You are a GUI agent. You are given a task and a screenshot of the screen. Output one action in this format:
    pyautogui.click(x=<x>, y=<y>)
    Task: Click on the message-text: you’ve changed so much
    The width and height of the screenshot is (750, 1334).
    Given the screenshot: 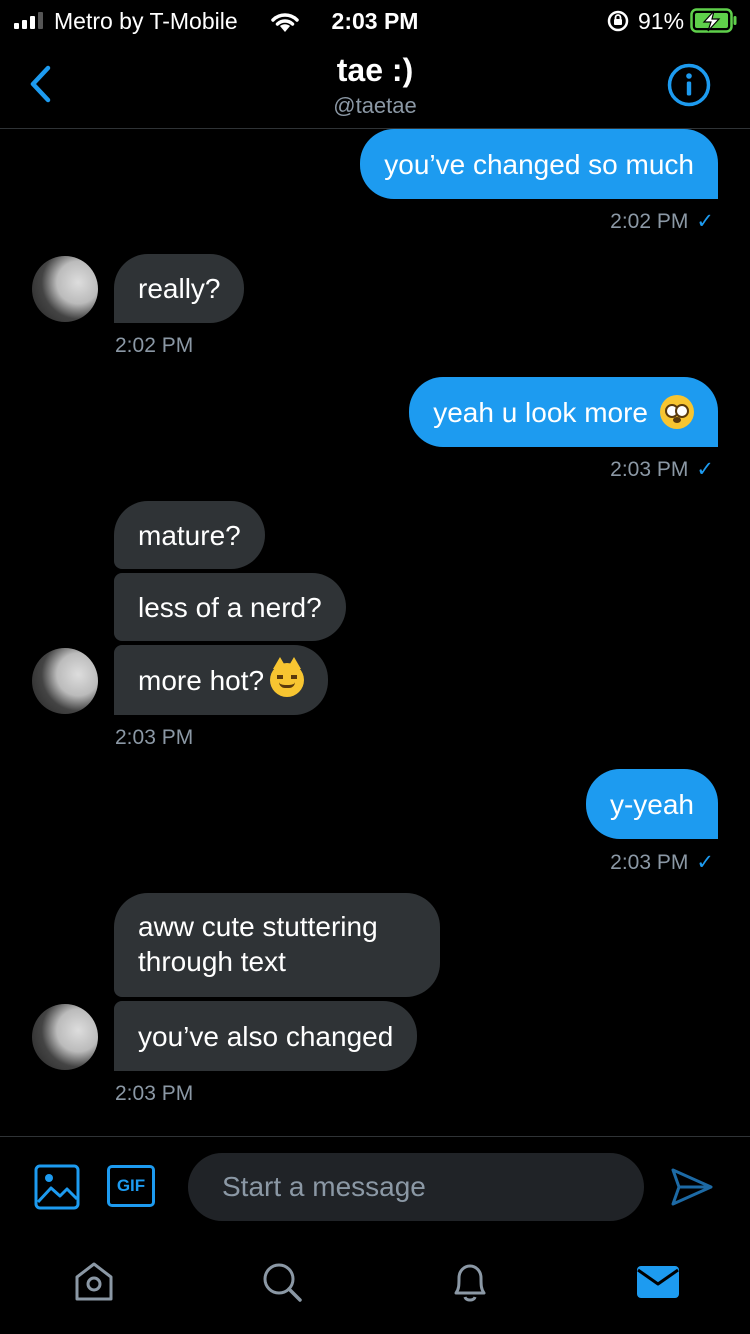 What is the action you would take?
    pyautogui.click(x=539, y=164)
    